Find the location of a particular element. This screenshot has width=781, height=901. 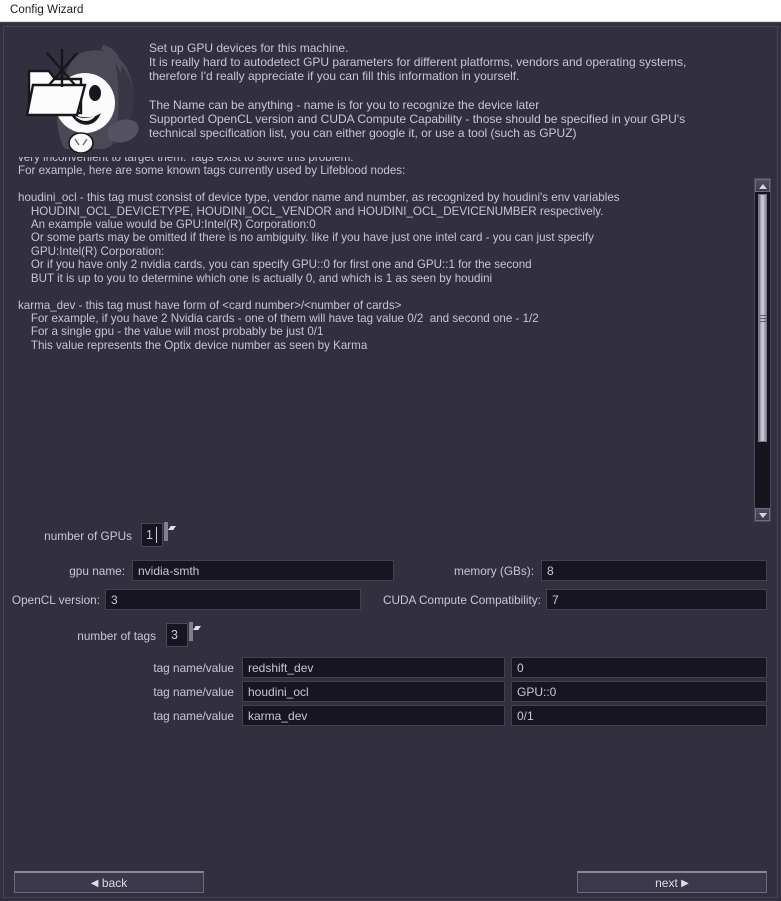

tag-count-stepper-buttons is located at coordinates (196, 634).